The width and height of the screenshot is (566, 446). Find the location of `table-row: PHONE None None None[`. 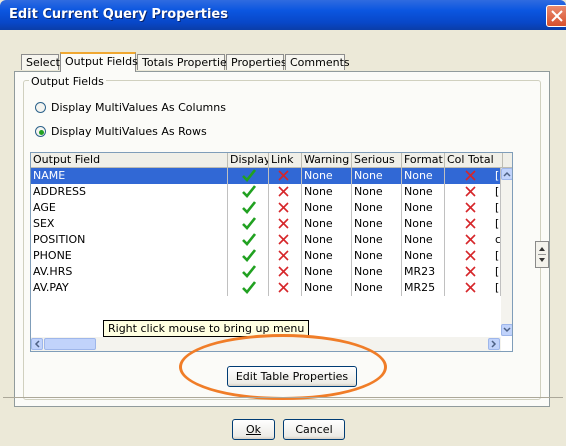

table-row: PHONE None None None[ is located at coordinates (266, 256).